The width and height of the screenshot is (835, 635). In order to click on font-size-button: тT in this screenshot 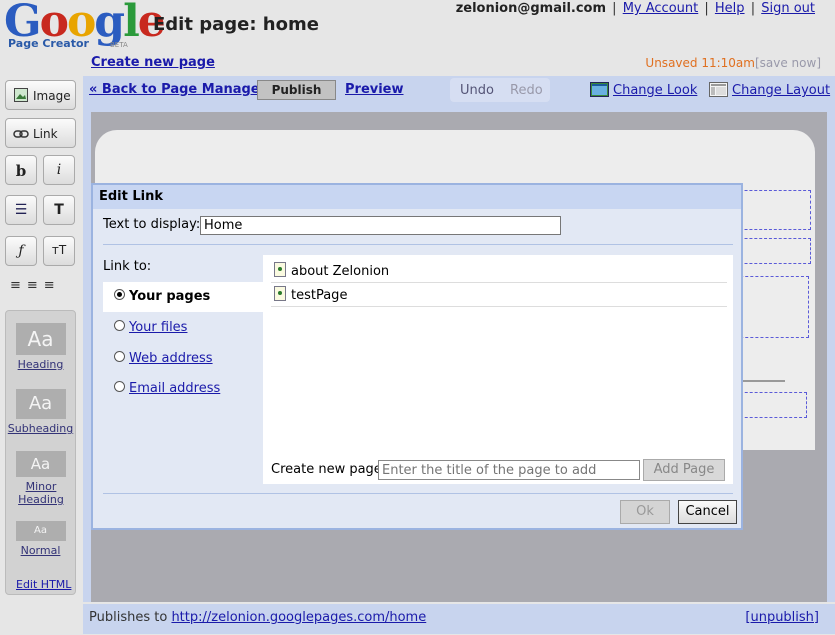, I will do `click(59, 251)`.